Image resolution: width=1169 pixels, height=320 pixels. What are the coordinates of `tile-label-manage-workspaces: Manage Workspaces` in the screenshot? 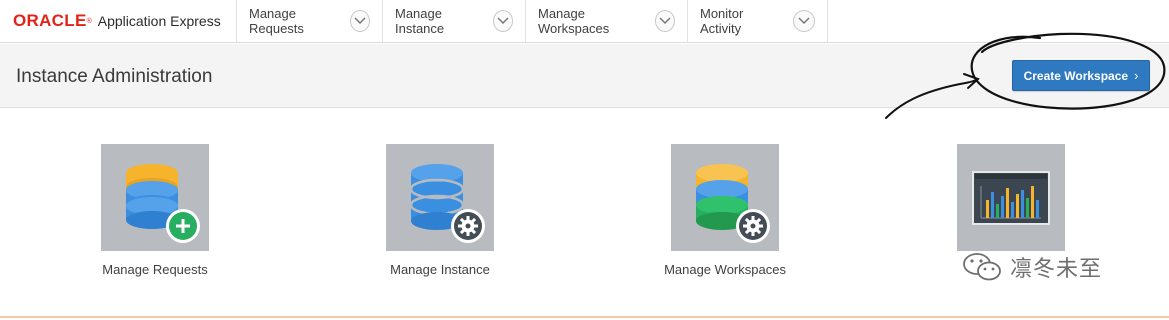 It's located at (725, 269).